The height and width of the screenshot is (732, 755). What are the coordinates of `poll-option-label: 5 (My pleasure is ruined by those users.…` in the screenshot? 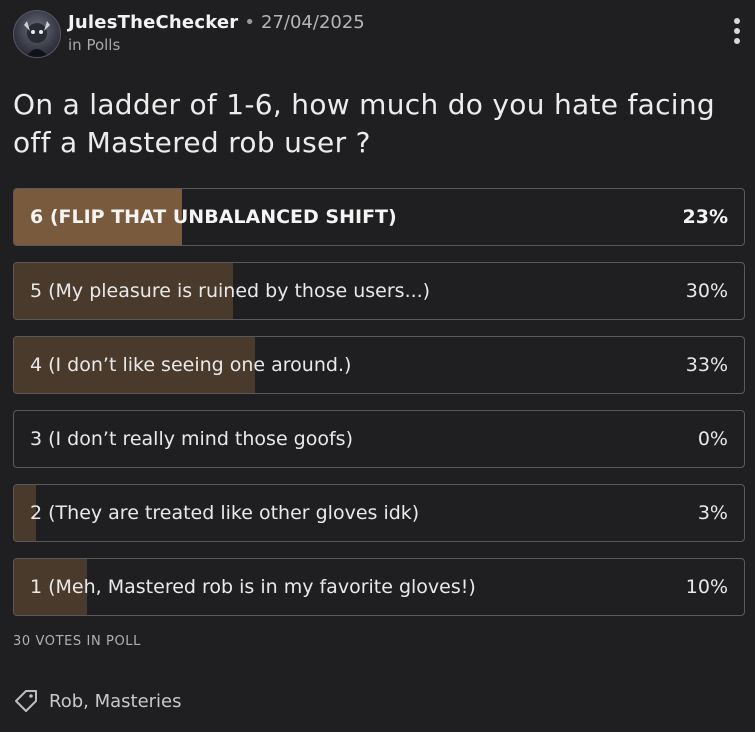 It's located at (230, 291).